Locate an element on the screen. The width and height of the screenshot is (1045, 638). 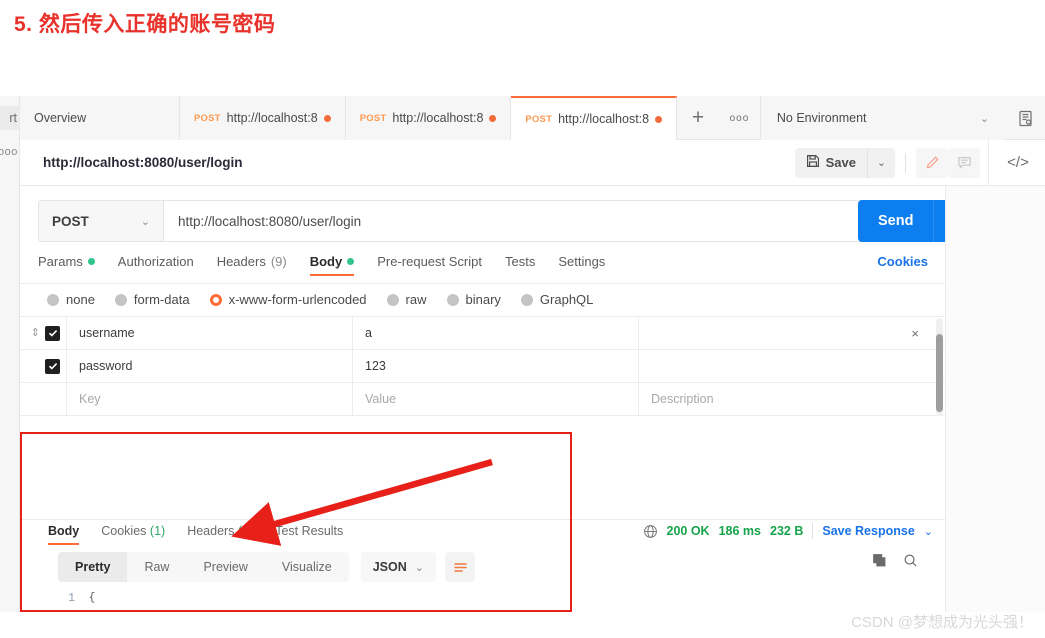
tab-params: Params is located at coordinates (66, 265).